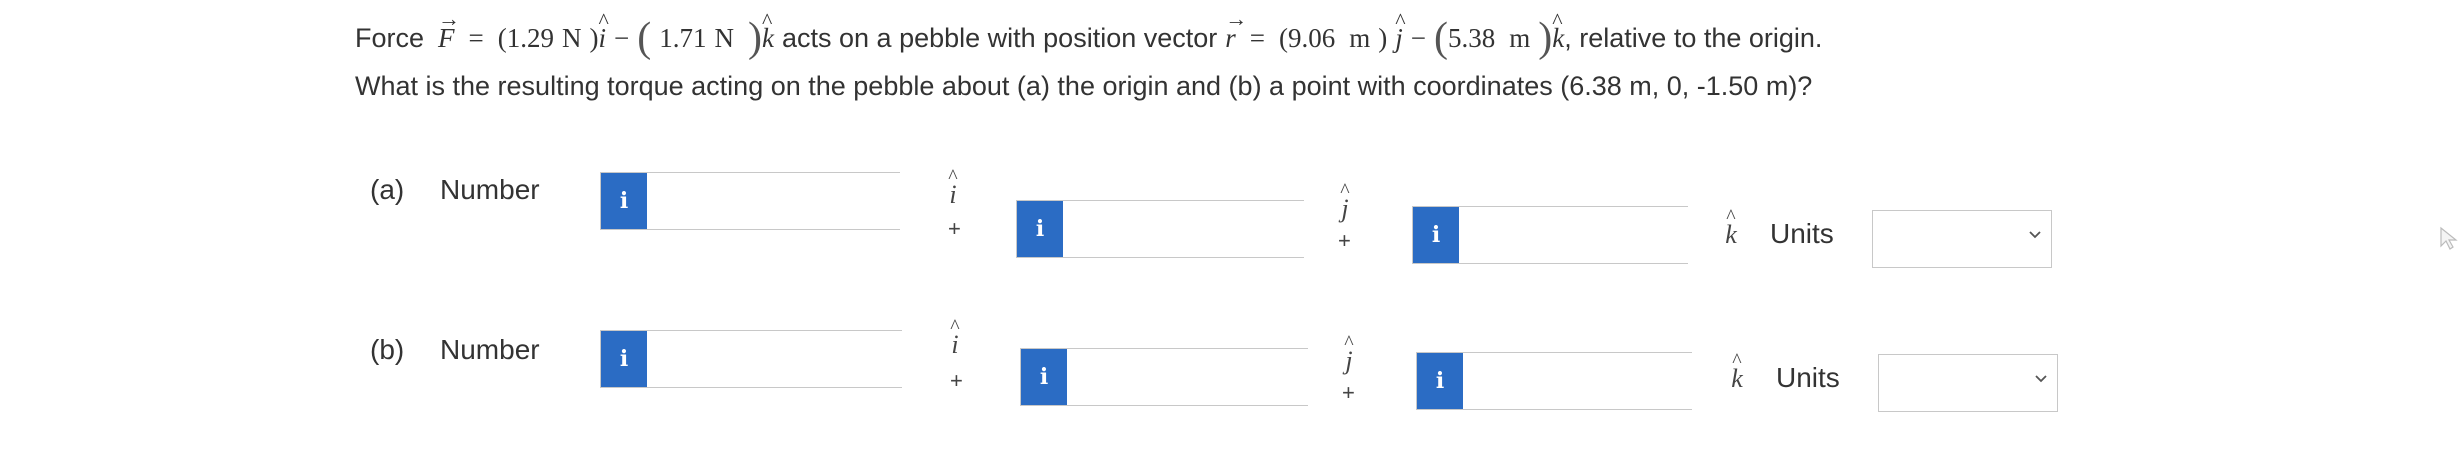 This screenshot has height=455, width=2462. Describe the element at coordinates (1962, 239) in the screenshot. I see `part-a-units-dropdown` at that location.